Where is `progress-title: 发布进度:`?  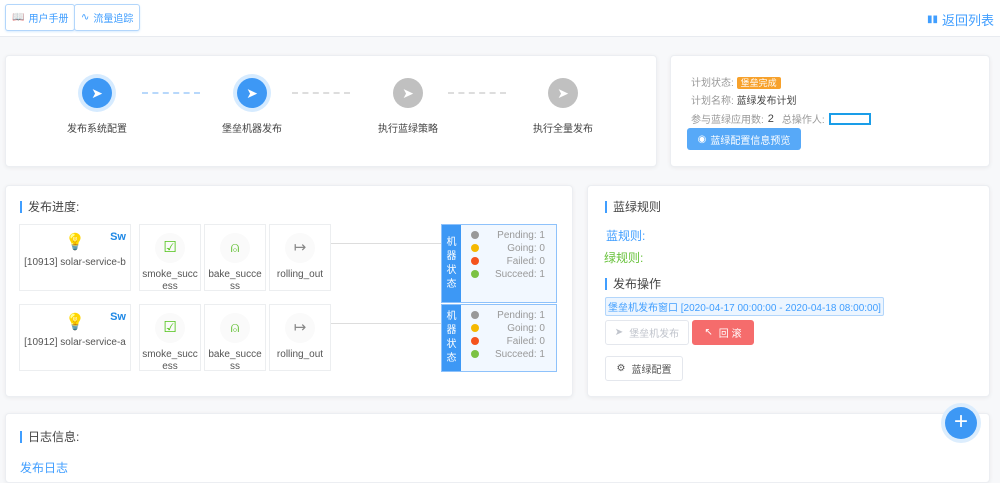
progress-title: 发布进度: is located at coordinates (49, 207).